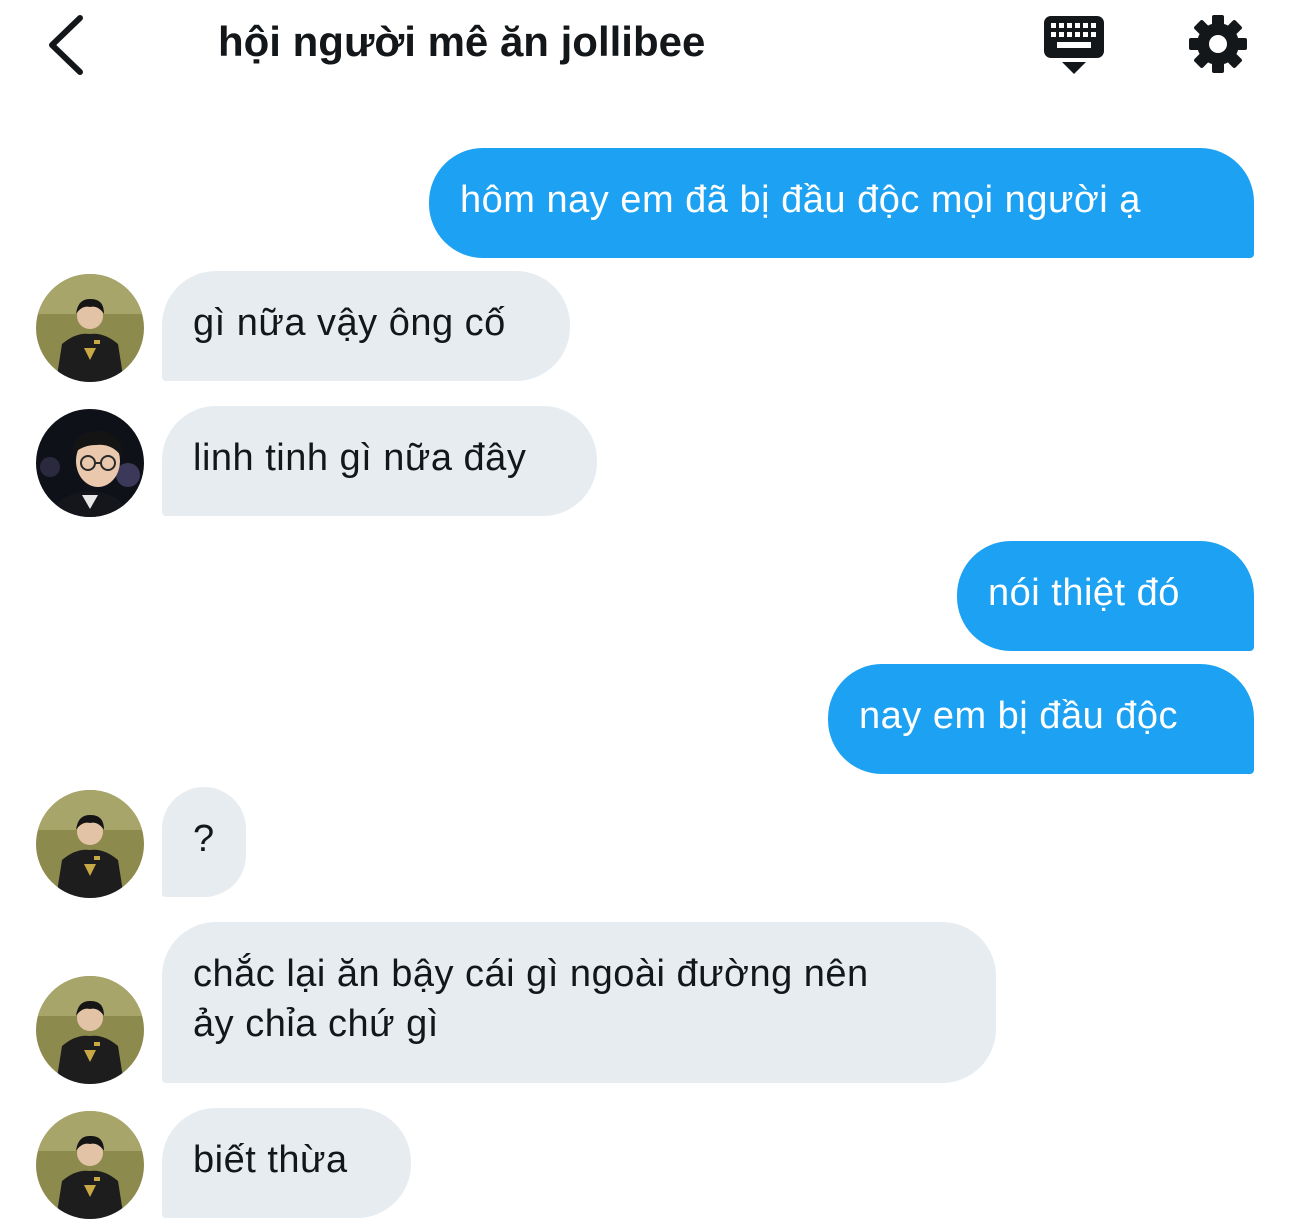  I want to click on incoming-message-bubble: linh tinh gì nữa đây, so click(379, 461).